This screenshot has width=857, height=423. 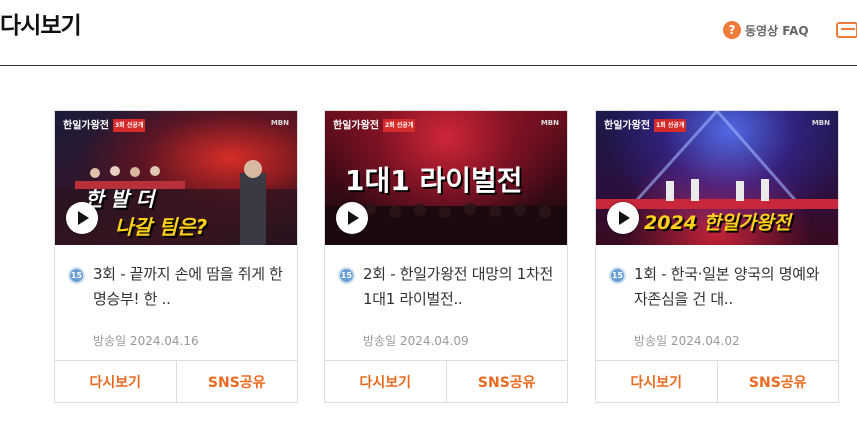 What do you see at coordinates (374, 125) in the screenshot?
I see `thumbnail-logo: 한일가왕전 2회 선공개` at bounding box center [374, 125].